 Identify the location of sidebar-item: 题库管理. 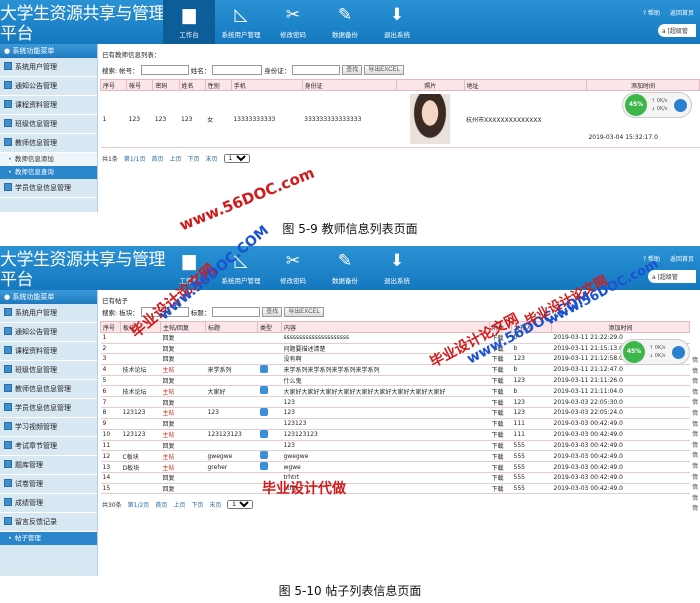
(48, 465).